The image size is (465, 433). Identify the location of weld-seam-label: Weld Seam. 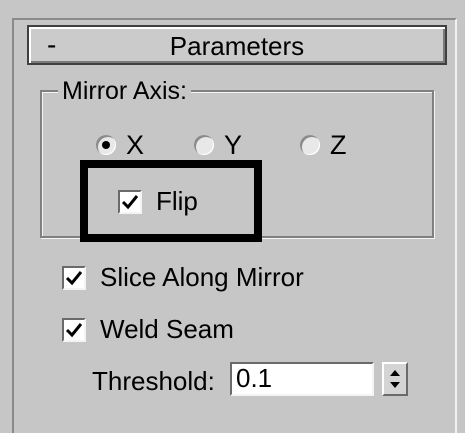
(167, 329).